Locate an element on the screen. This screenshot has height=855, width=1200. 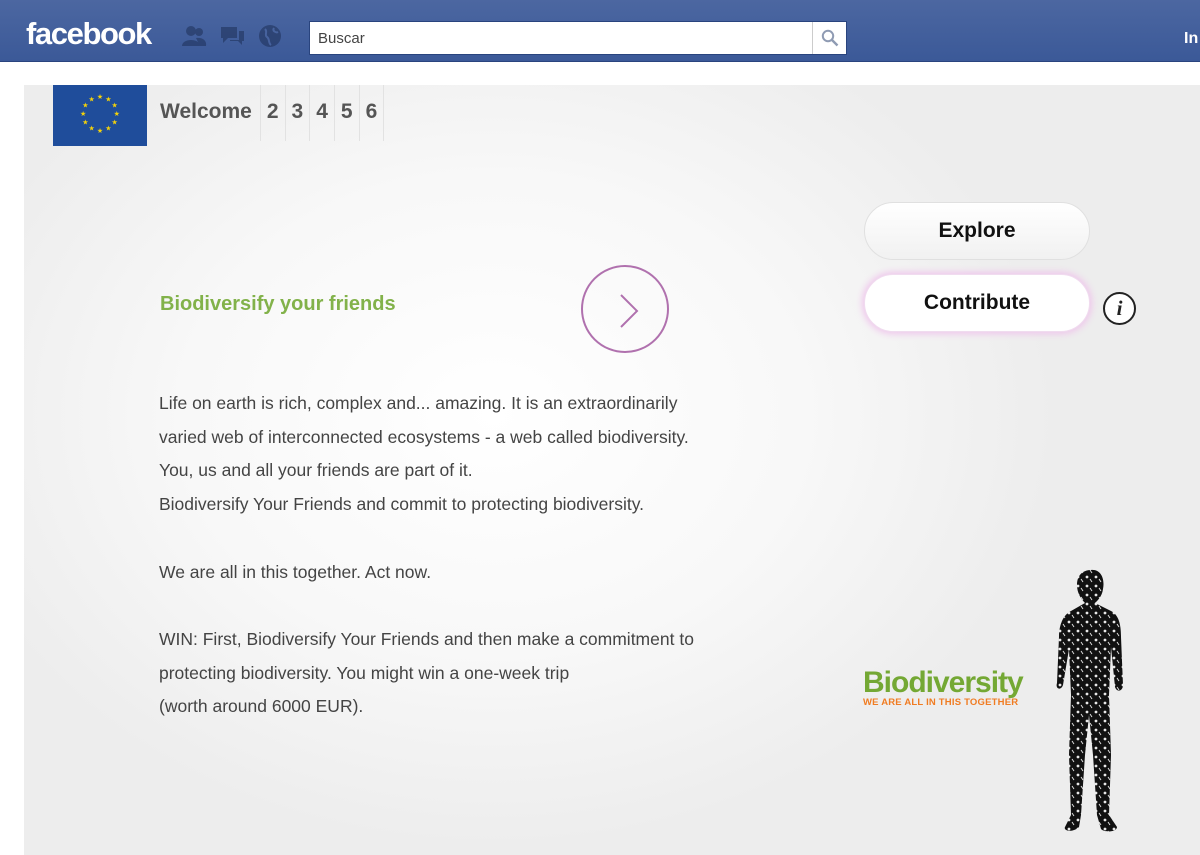
friends-icon is located at coordinates (194, 36).